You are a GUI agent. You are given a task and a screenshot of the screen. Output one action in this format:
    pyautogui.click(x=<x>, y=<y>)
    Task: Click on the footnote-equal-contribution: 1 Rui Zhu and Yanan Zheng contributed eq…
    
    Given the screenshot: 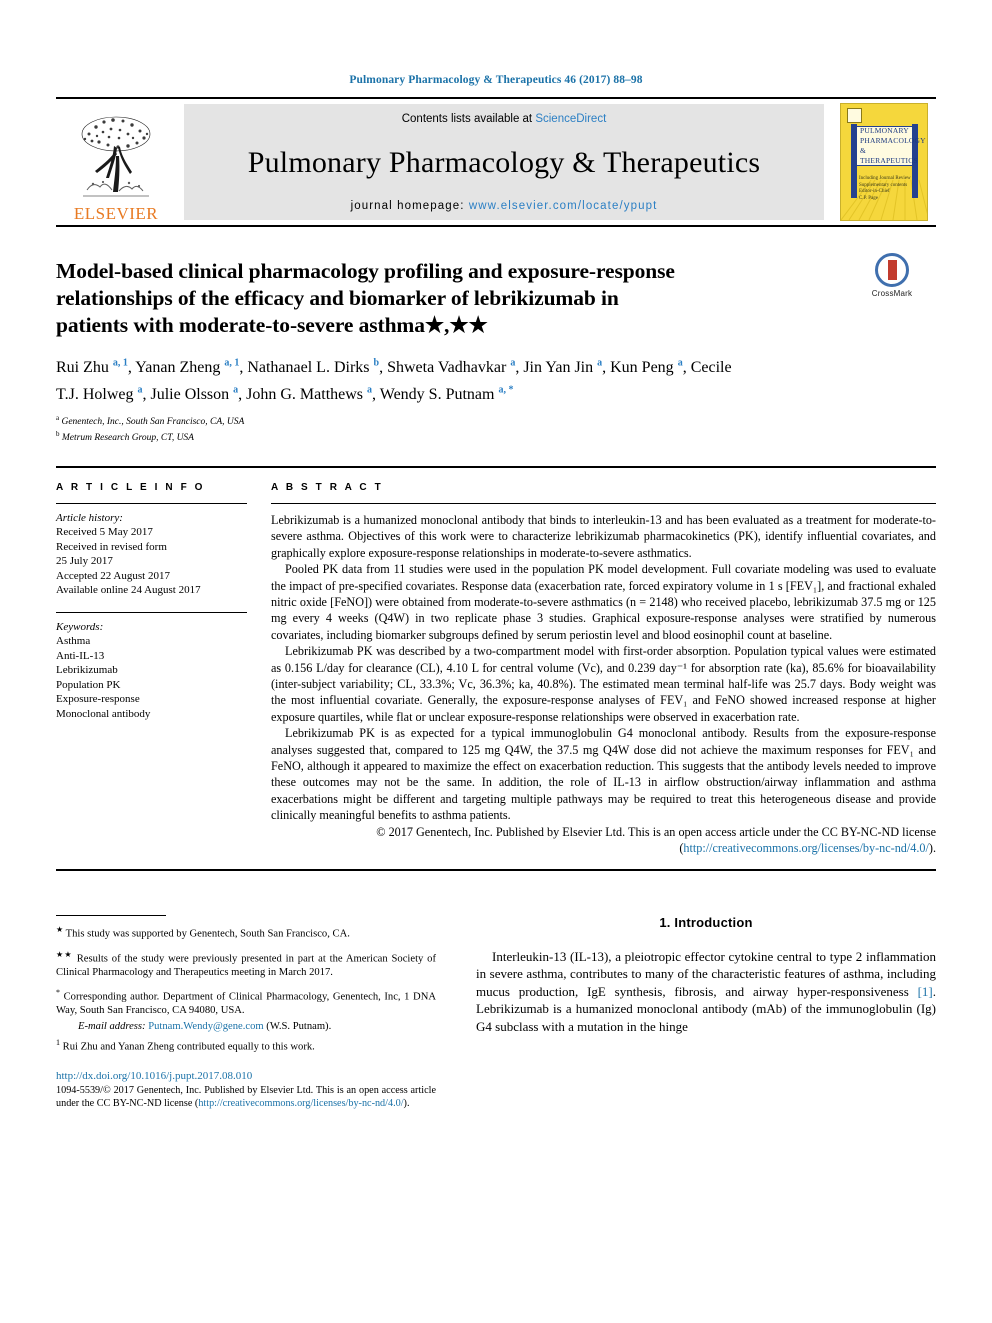 What is the action you would take?
    pyautogui.click(x=246, y=1045)
    